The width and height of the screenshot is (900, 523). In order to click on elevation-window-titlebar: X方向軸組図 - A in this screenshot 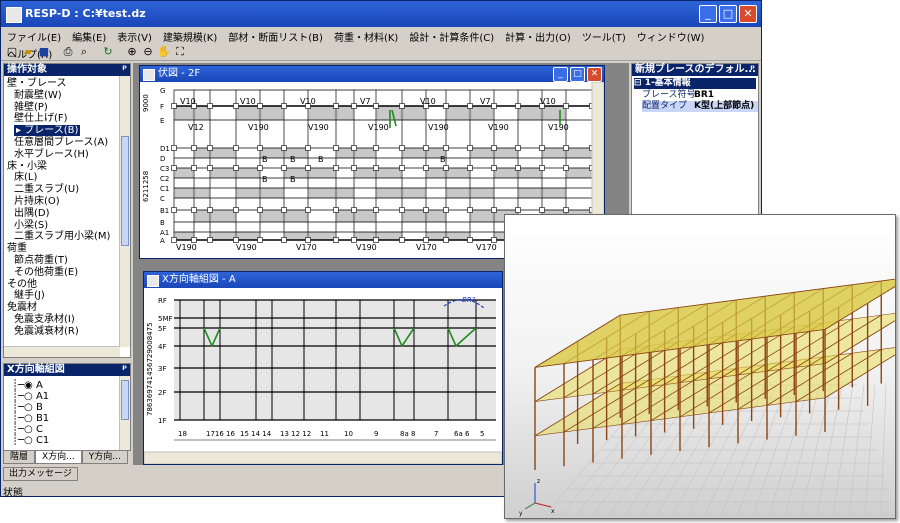, I will do `click(323, 280)`.